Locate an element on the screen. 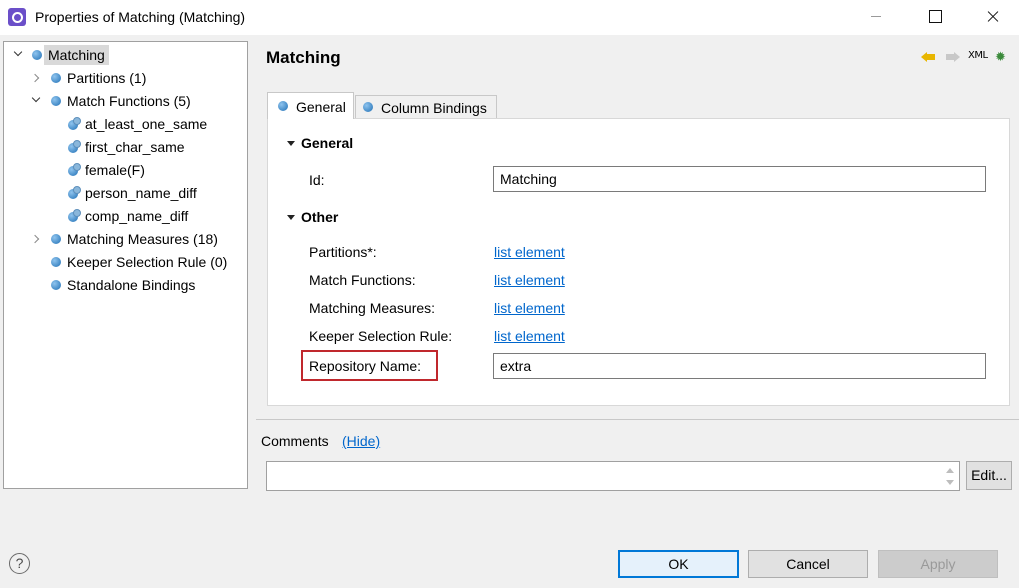 The width and height of the screenshot is (1019, 588). tree-item-standalone-bindings: Standalone Bindings is located at coordinates (137, 285).